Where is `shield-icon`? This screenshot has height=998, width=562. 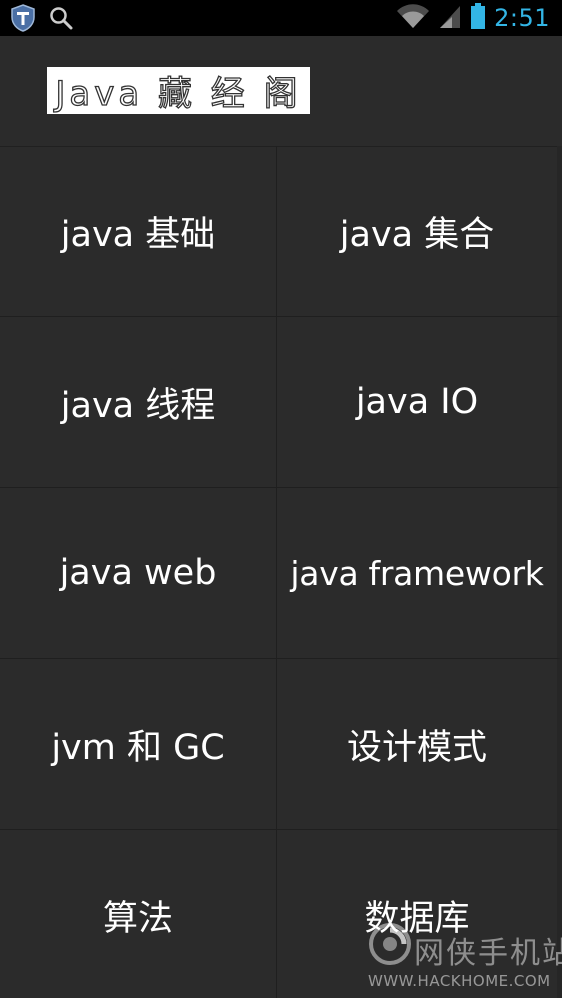
shield-icon is located at coordinates (23, 20).